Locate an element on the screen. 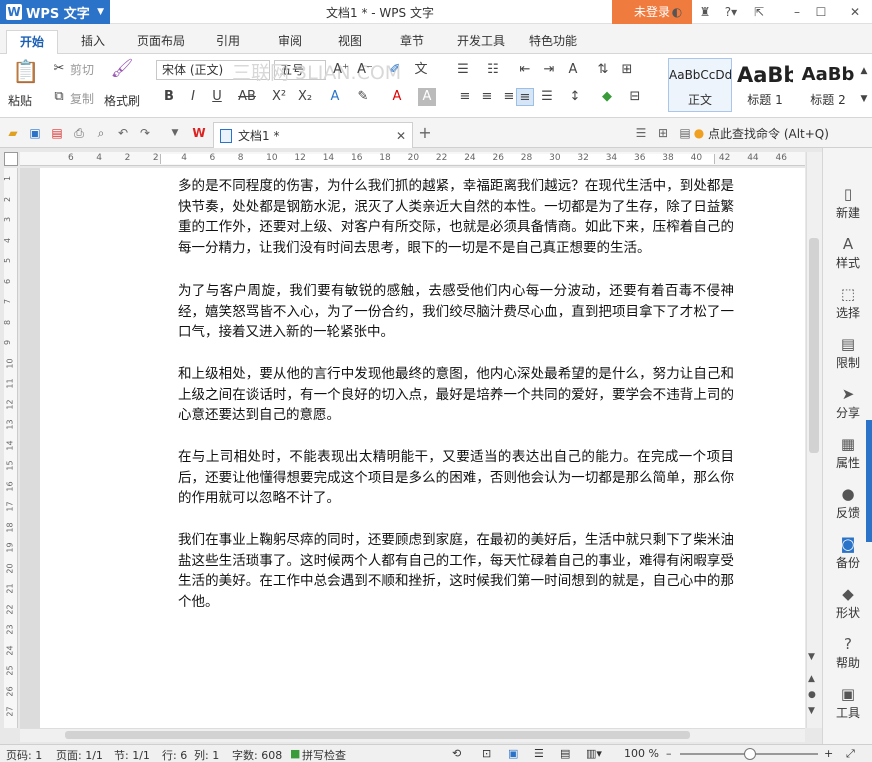 This screenshot has height=762, width=872. open-folder-icon: ▰ is located at coordinates (13, 133).